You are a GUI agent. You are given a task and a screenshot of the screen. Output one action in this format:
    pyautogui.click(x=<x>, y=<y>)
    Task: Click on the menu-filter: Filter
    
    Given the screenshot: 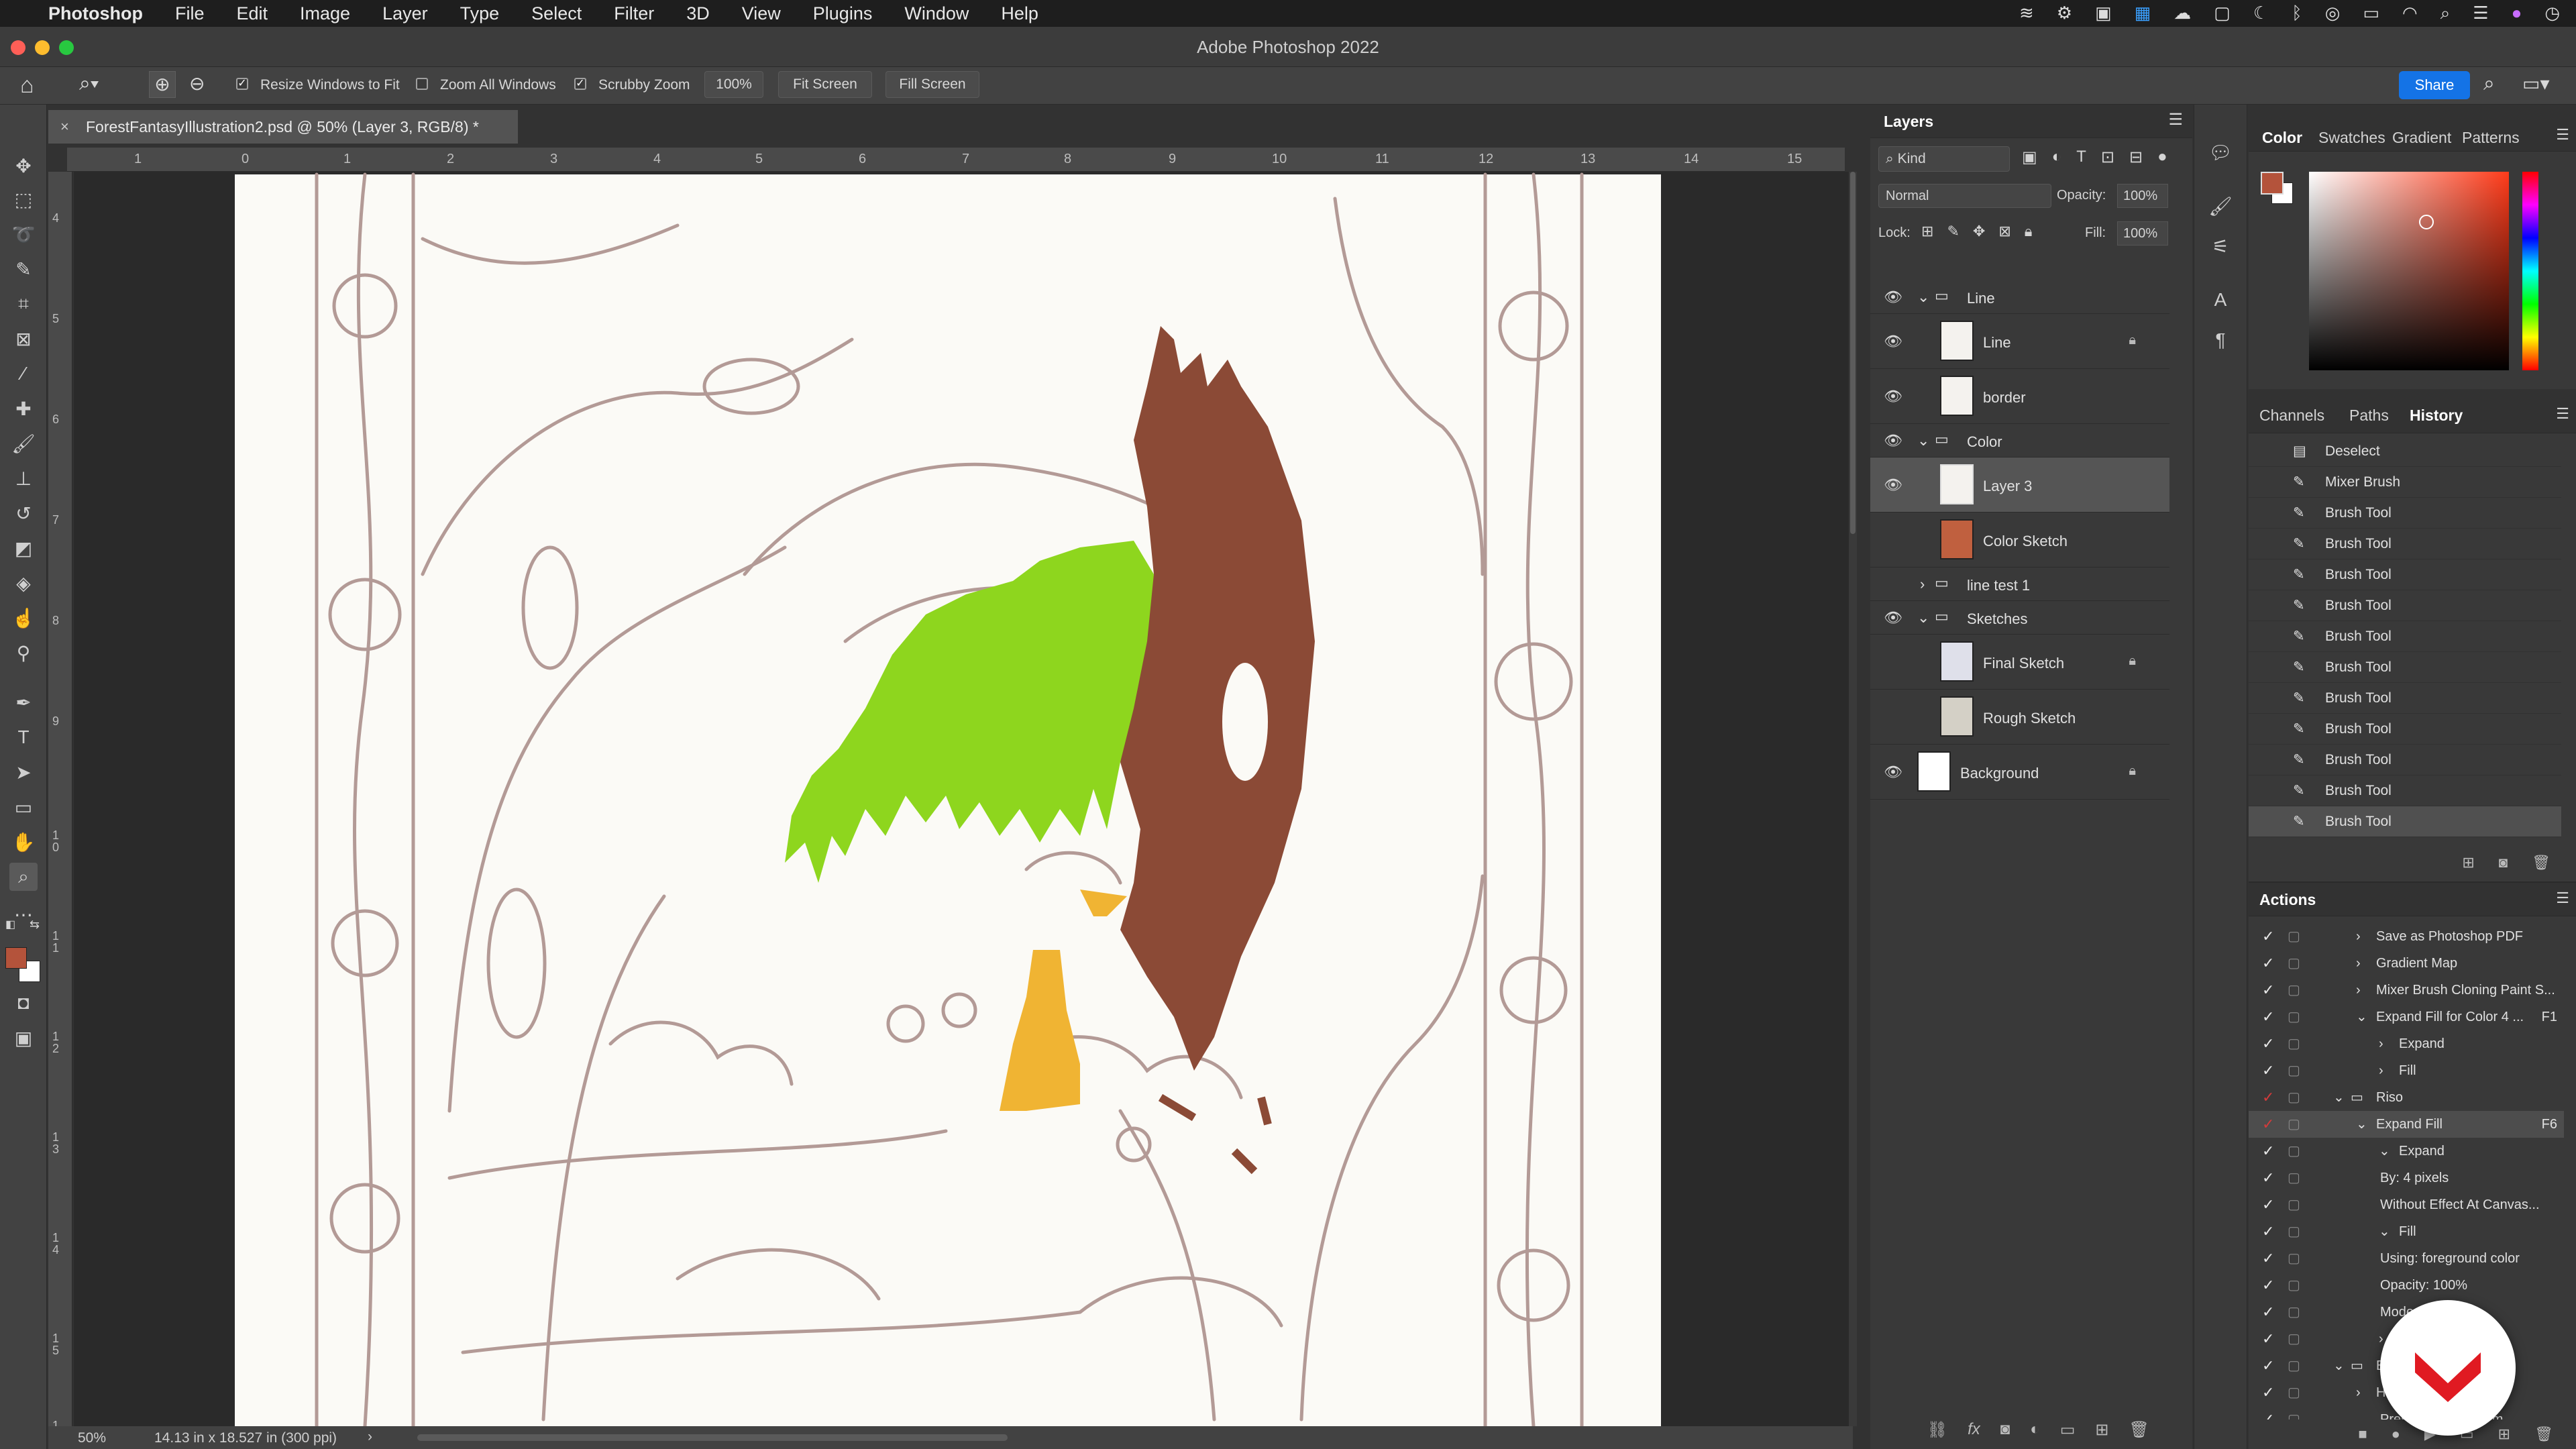 What is the action you would take?
    pyautogui.click(x=634, y=13)
    